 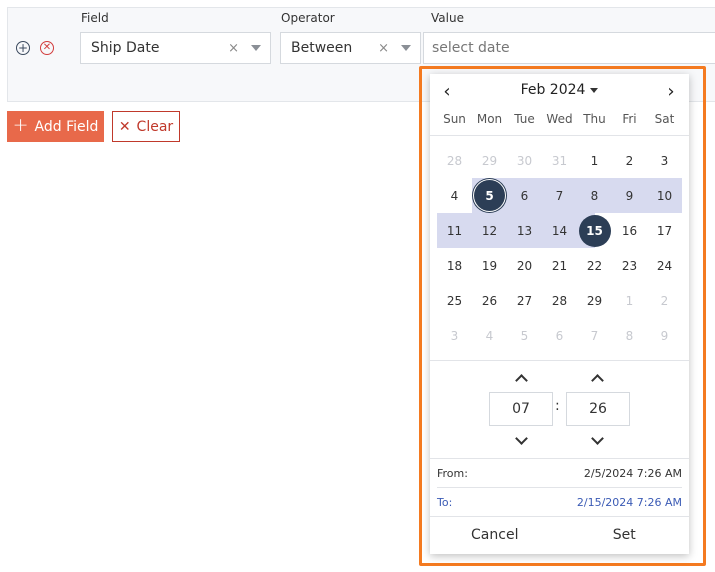 I want to click on calendar-week: 25 26 27 28 29 1 2, so click(x=559, y=300).